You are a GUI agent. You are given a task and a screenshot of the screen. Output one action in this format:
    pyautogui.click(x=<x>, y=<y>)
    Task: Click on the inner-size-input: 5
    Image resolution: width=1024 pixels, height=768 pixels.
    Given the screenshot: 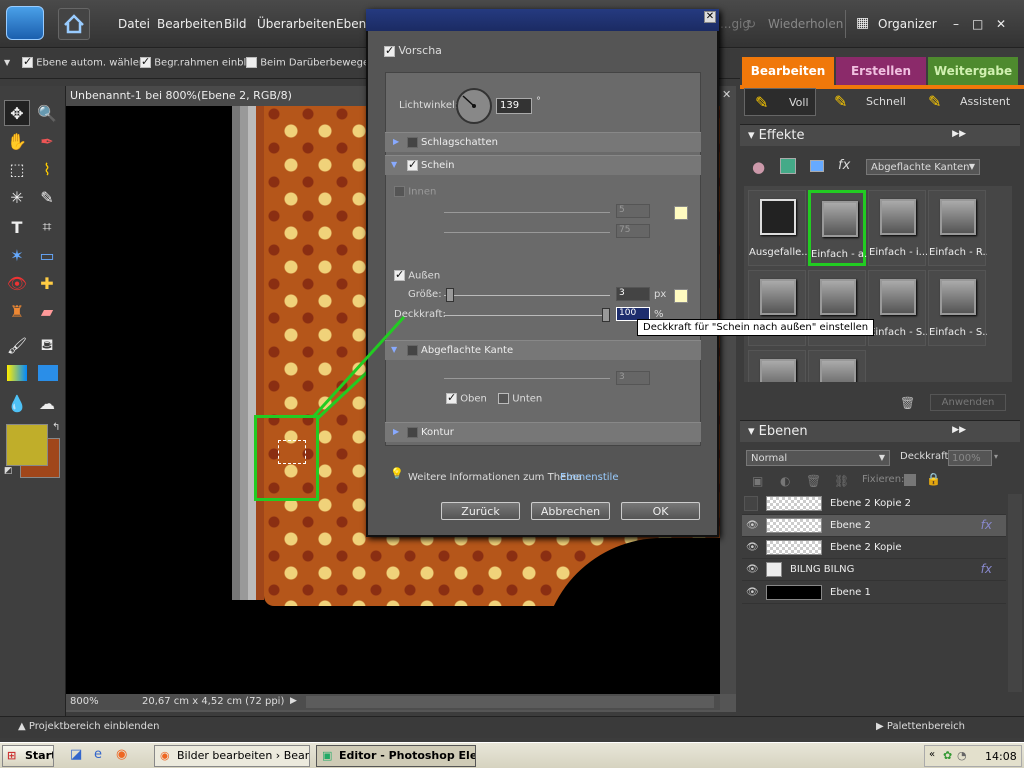 What is the action you would take?
    pyautogui.click(x=633, y=211)
    